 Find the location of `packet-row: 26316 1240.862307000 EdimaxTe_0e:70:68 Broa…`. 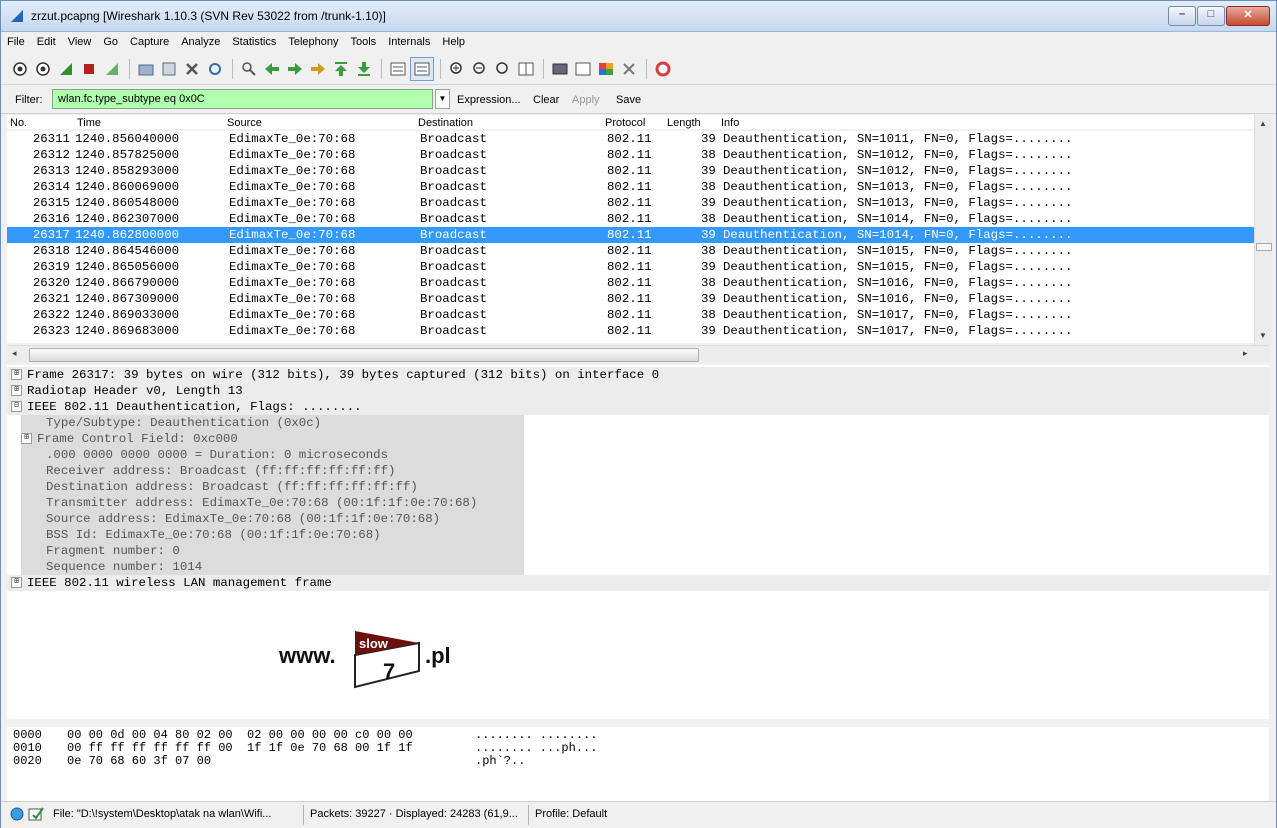

packet-row: 26316 1240.862307000 EdimaxTe_0e:70:68 Broa… is located at coordinates (631, 219).